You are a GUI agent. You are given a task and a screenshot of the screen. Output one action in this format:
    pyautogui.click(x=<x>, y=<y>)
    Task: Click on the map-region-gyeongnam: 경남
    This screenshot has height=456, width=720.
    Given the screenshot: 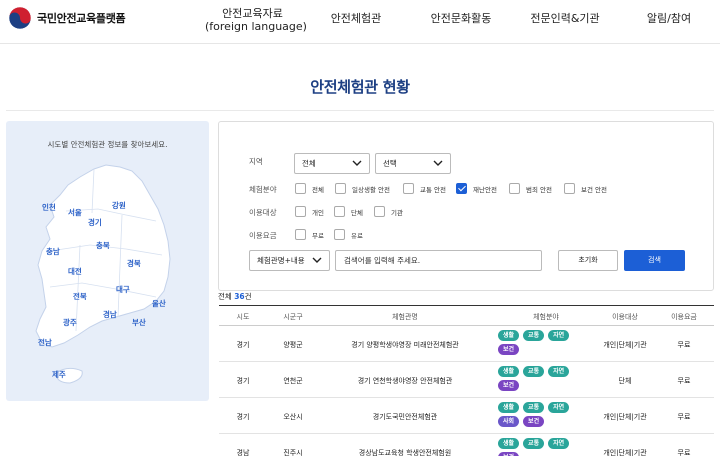 What is the action you would take?
    pyautogui.click(x=110, y=314)
    